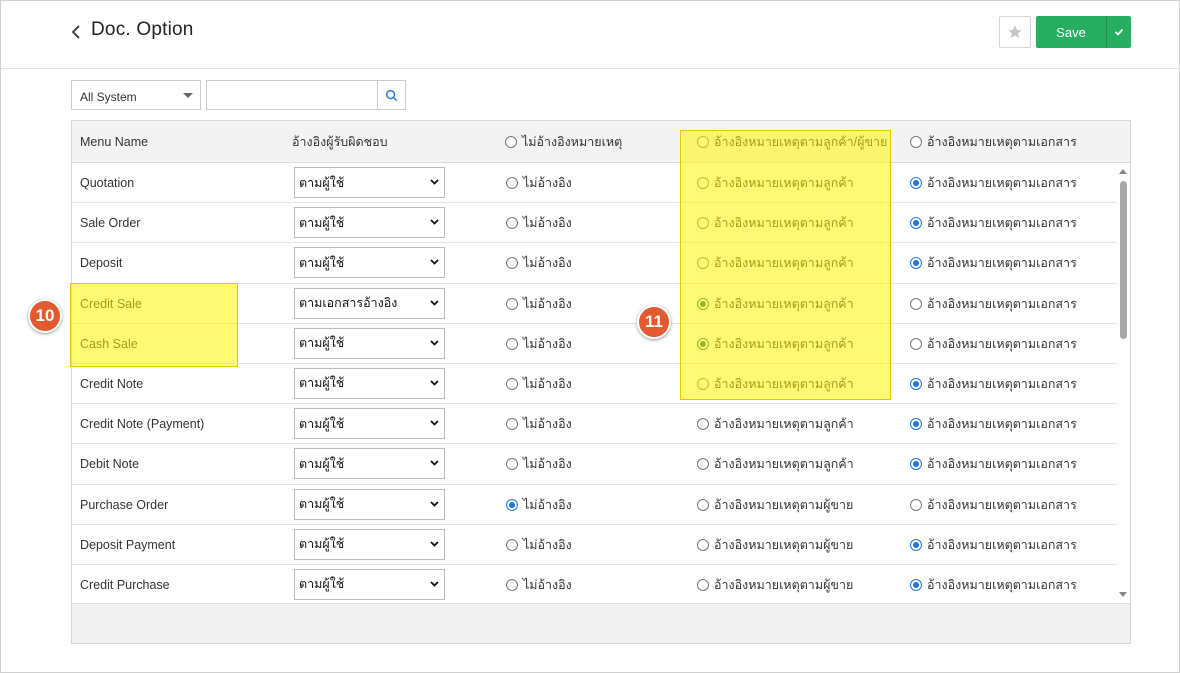  What do you see at coordinates (511, 142) in the screenshot?
I see `header-radio-no-ref` at bounding box center [511, 142].